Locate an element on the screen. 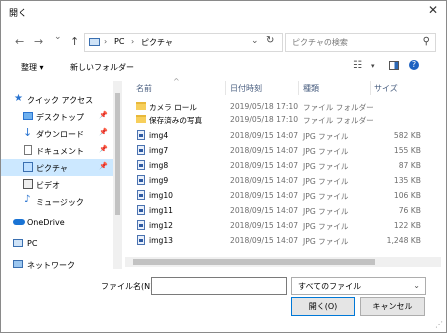 This screenshot has height=333, width=447. video-icon is located at coordinates (28, 184).